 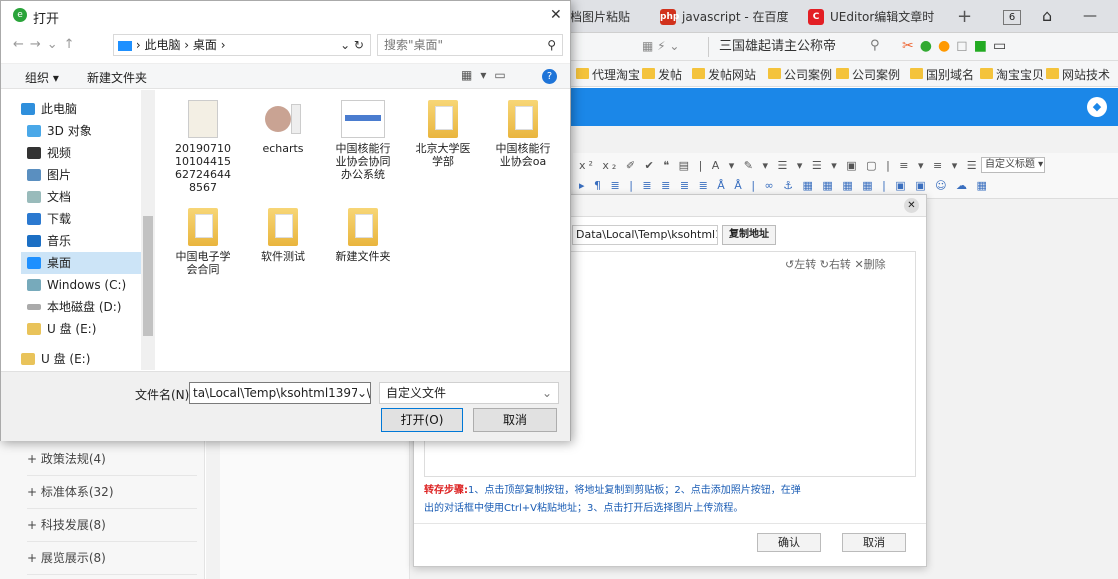 I want to click on tab-label: UEditor编辑文章时, so click(x=882, y=17).